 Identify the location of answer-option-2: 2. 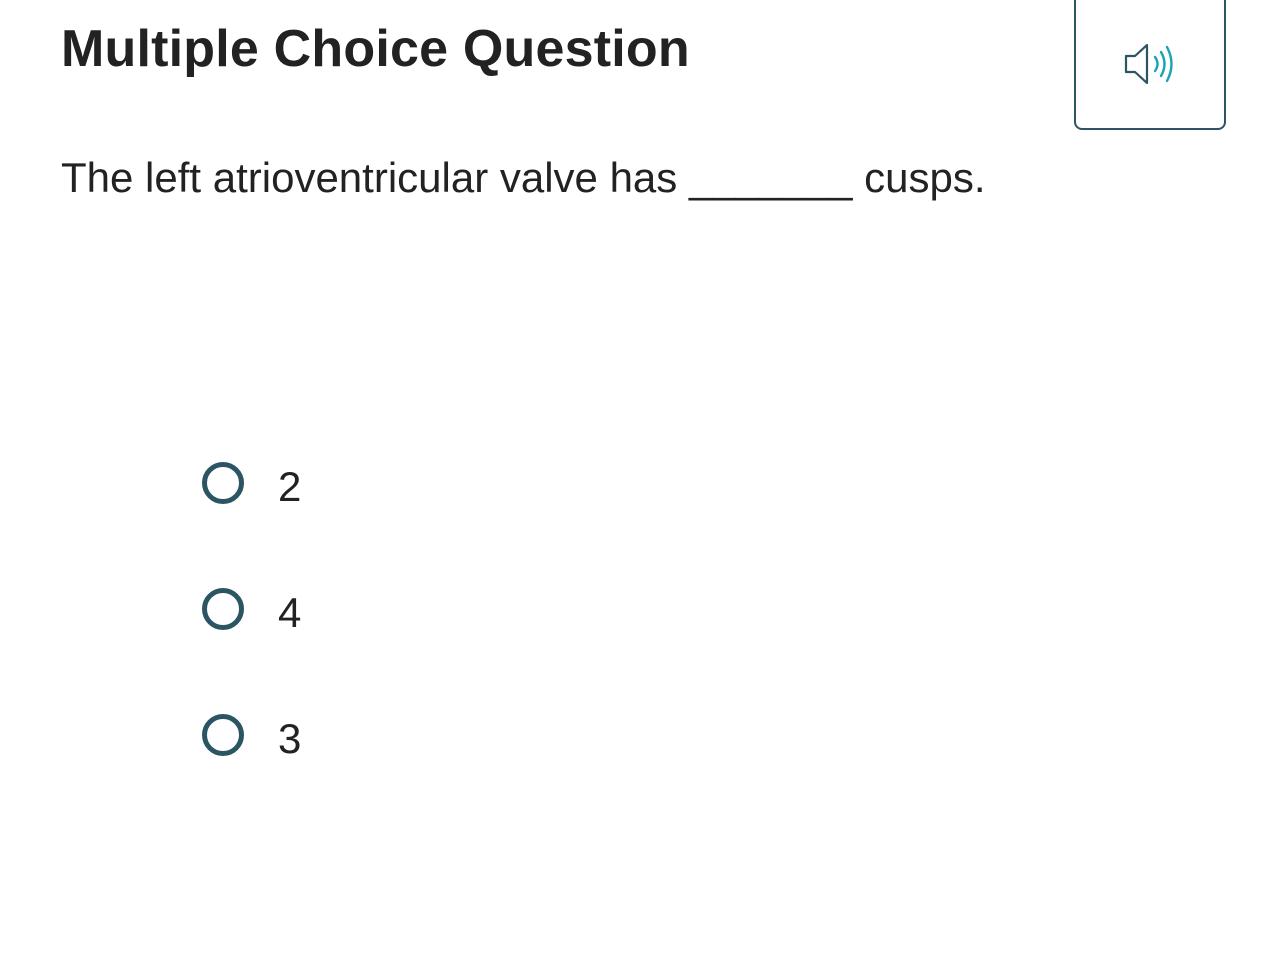
(251, 483).